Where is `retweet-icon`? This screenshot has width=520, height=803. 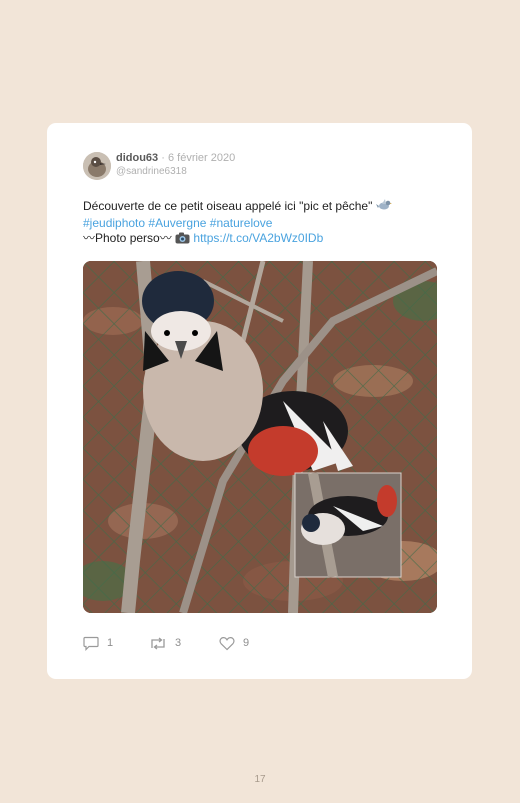
retweet-icon is located at coordinates (158, 643).